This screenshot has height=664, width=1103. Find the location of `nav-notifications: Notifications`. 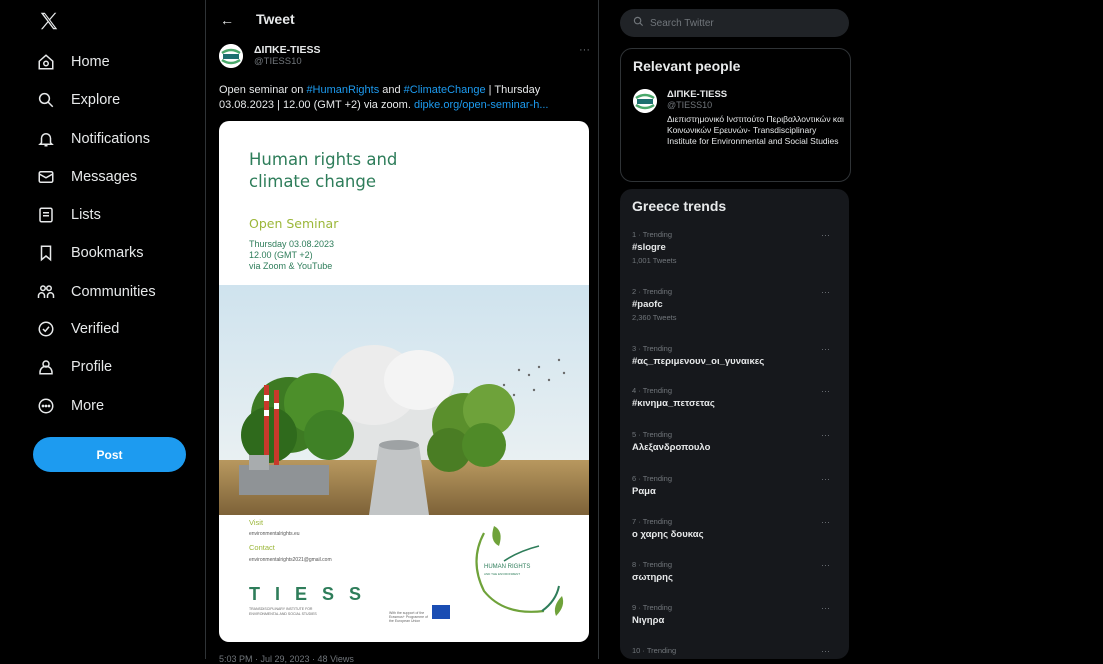

nav-notifications: Notifications is located at coordinates (93, 139).